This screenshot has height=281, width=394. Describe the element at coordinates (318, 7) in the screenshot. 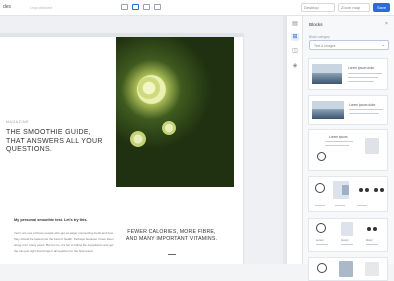

I see `view-select: Desktop` at that location.